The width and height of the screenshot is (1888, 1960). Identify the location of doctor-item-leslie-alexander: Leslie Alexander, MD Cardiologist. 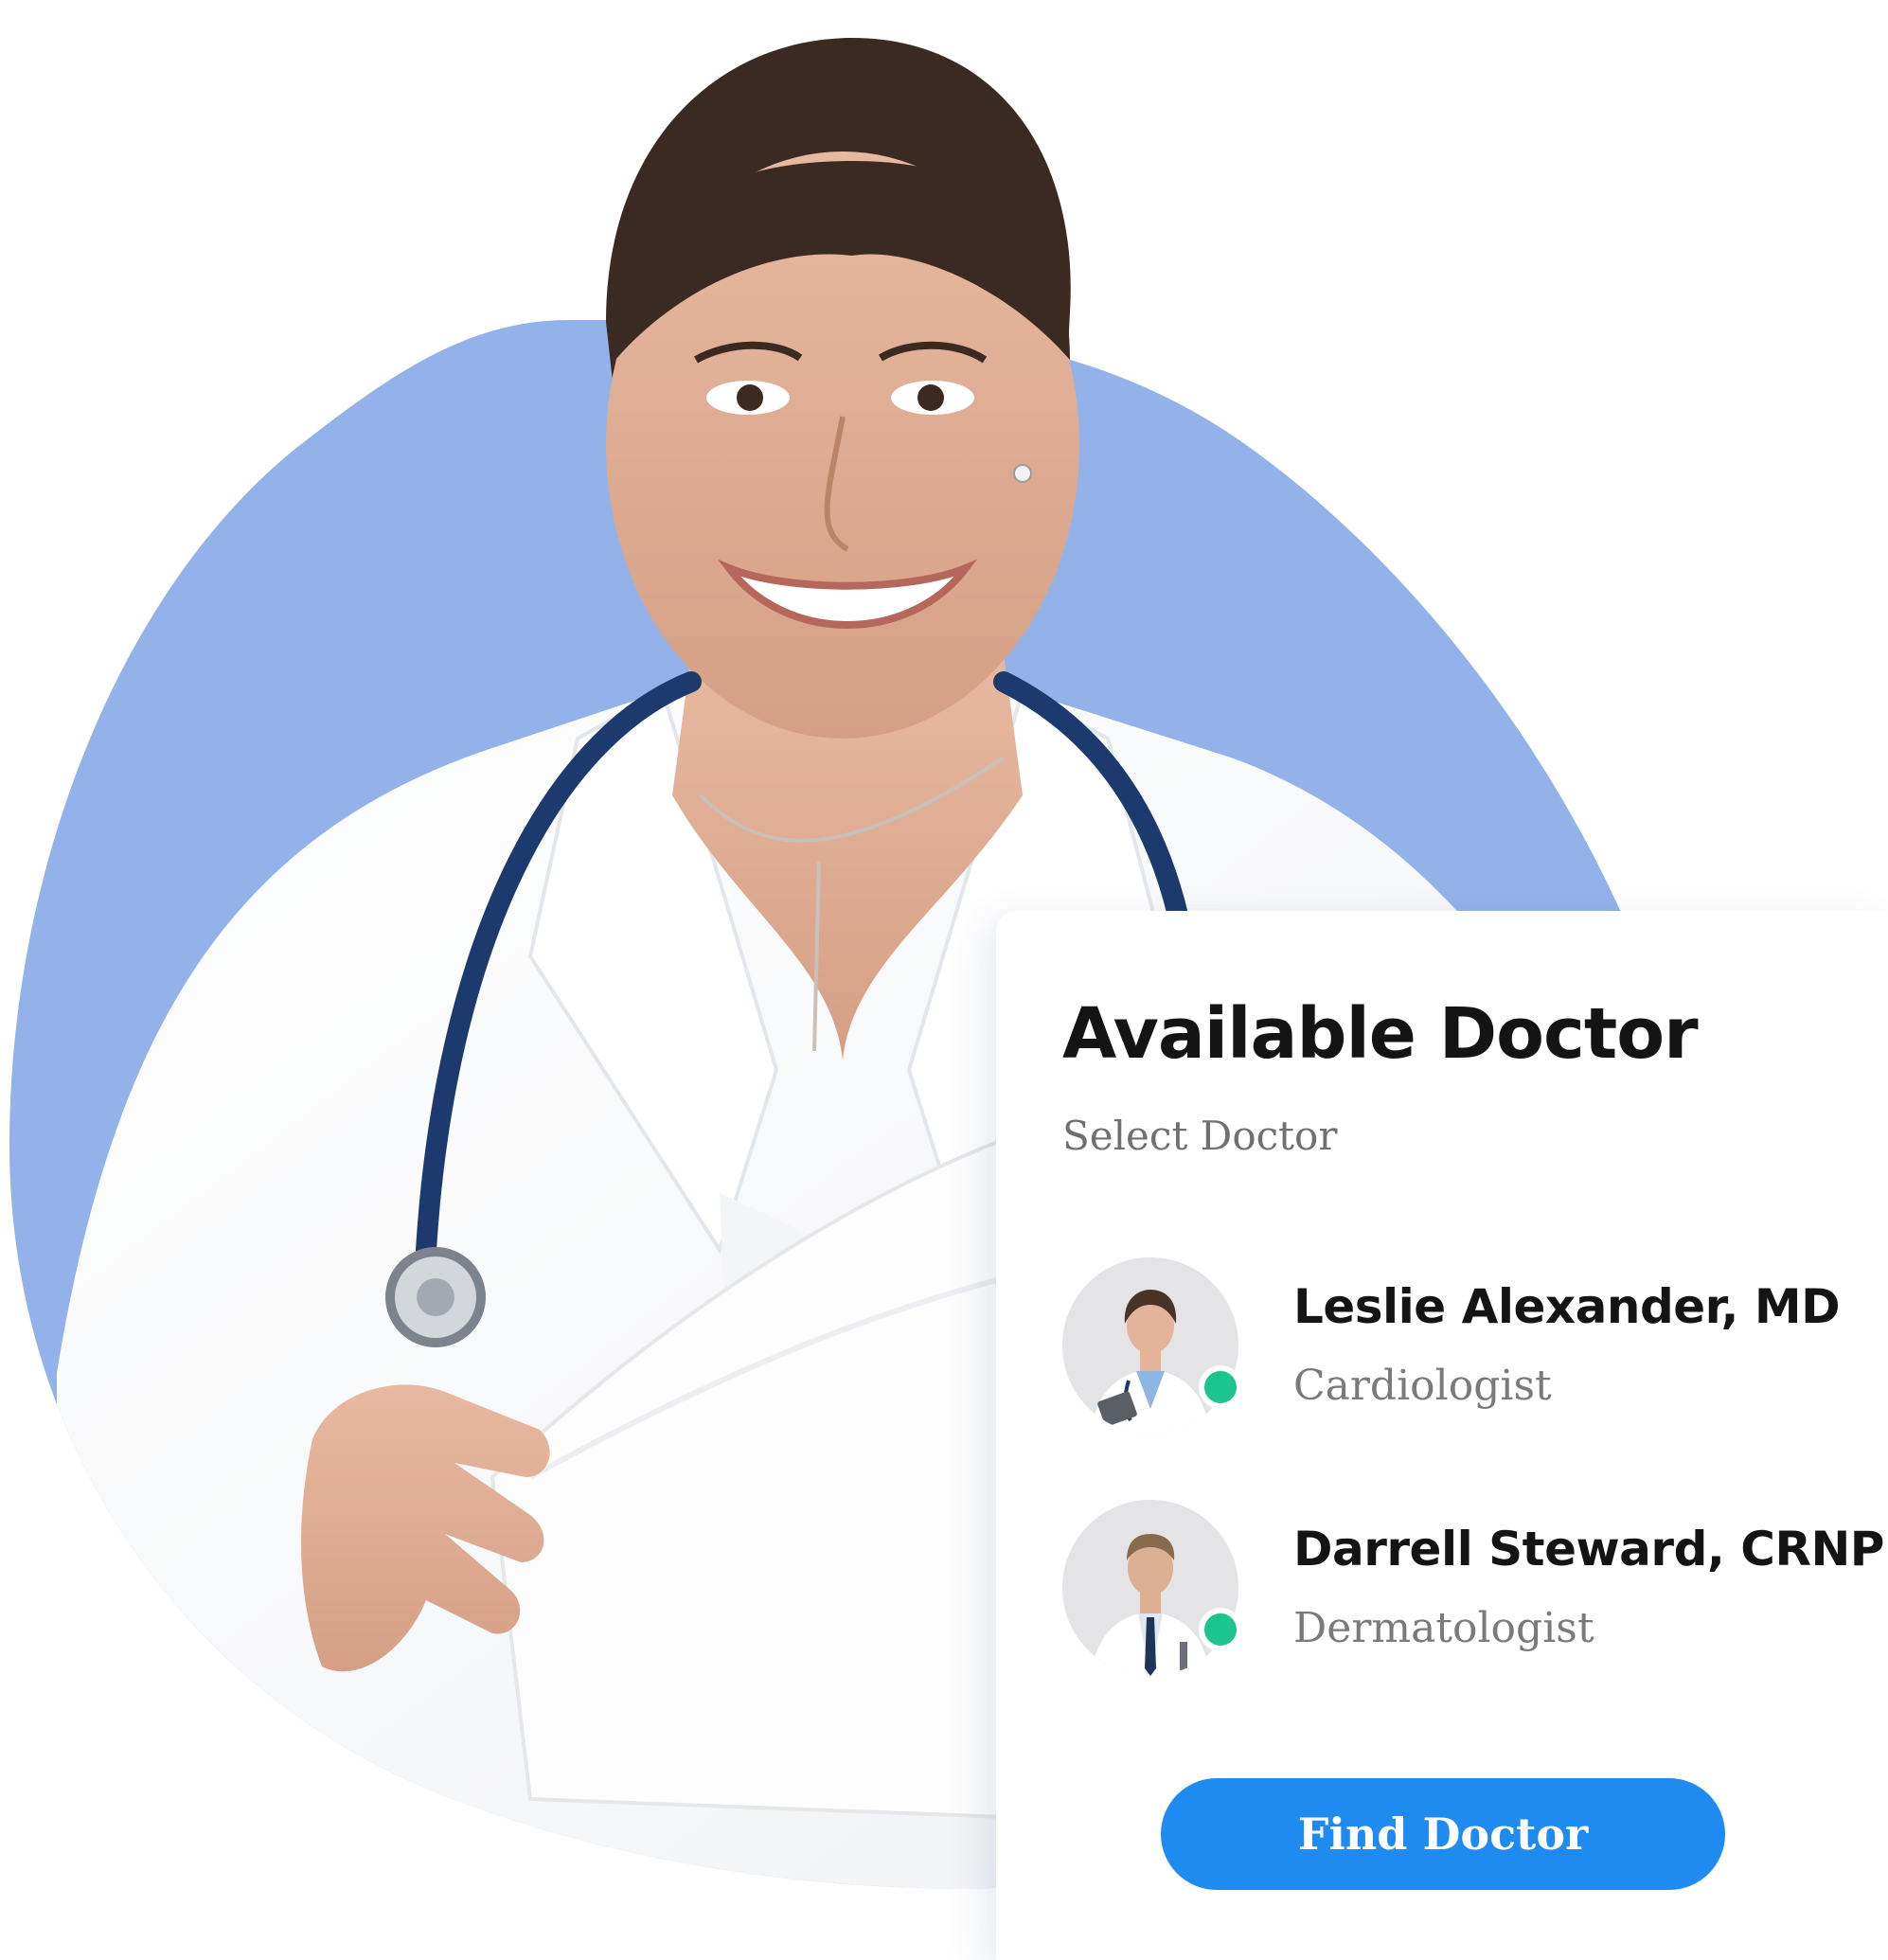
(1475, 1345).